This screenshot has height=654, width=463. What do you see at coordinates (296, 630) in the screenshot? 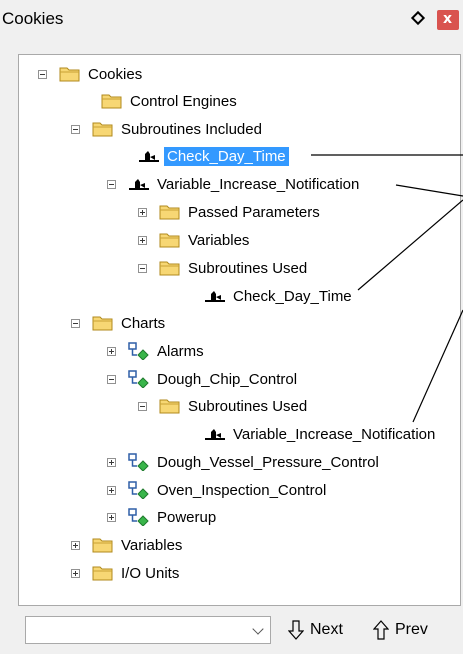
I see `arrow-down-icon` at bounding box center [296, 630].